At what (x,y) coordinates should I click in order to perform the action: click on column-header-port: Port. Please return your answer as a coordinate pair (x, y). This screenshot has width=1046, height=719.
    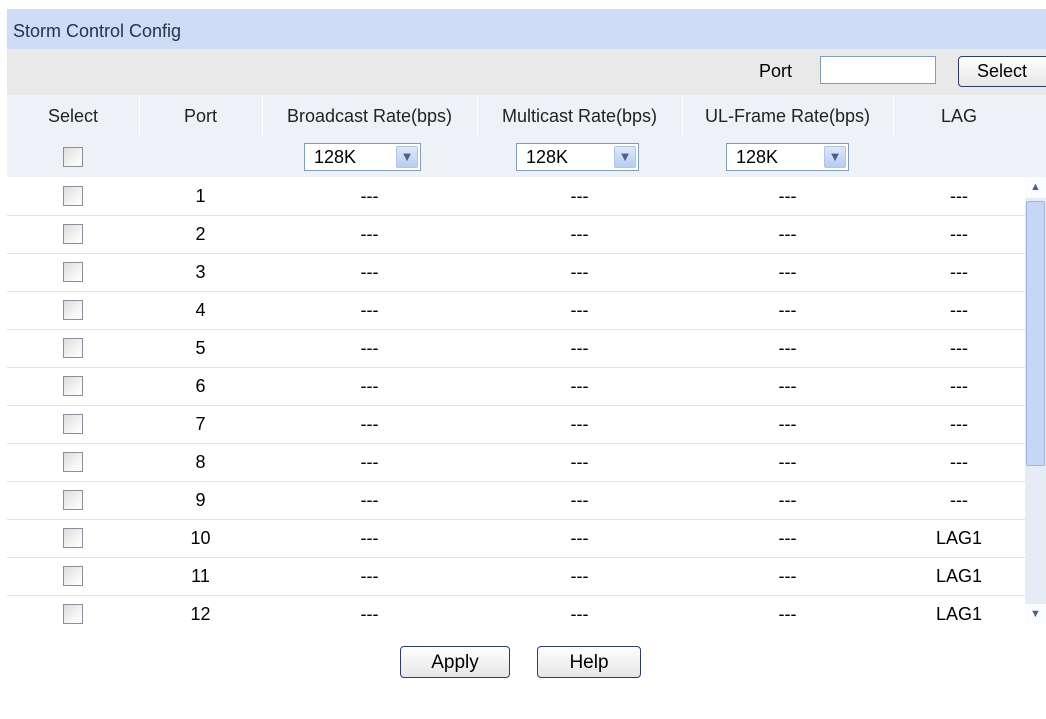
    Looking at the image, I should click on (200, 116).